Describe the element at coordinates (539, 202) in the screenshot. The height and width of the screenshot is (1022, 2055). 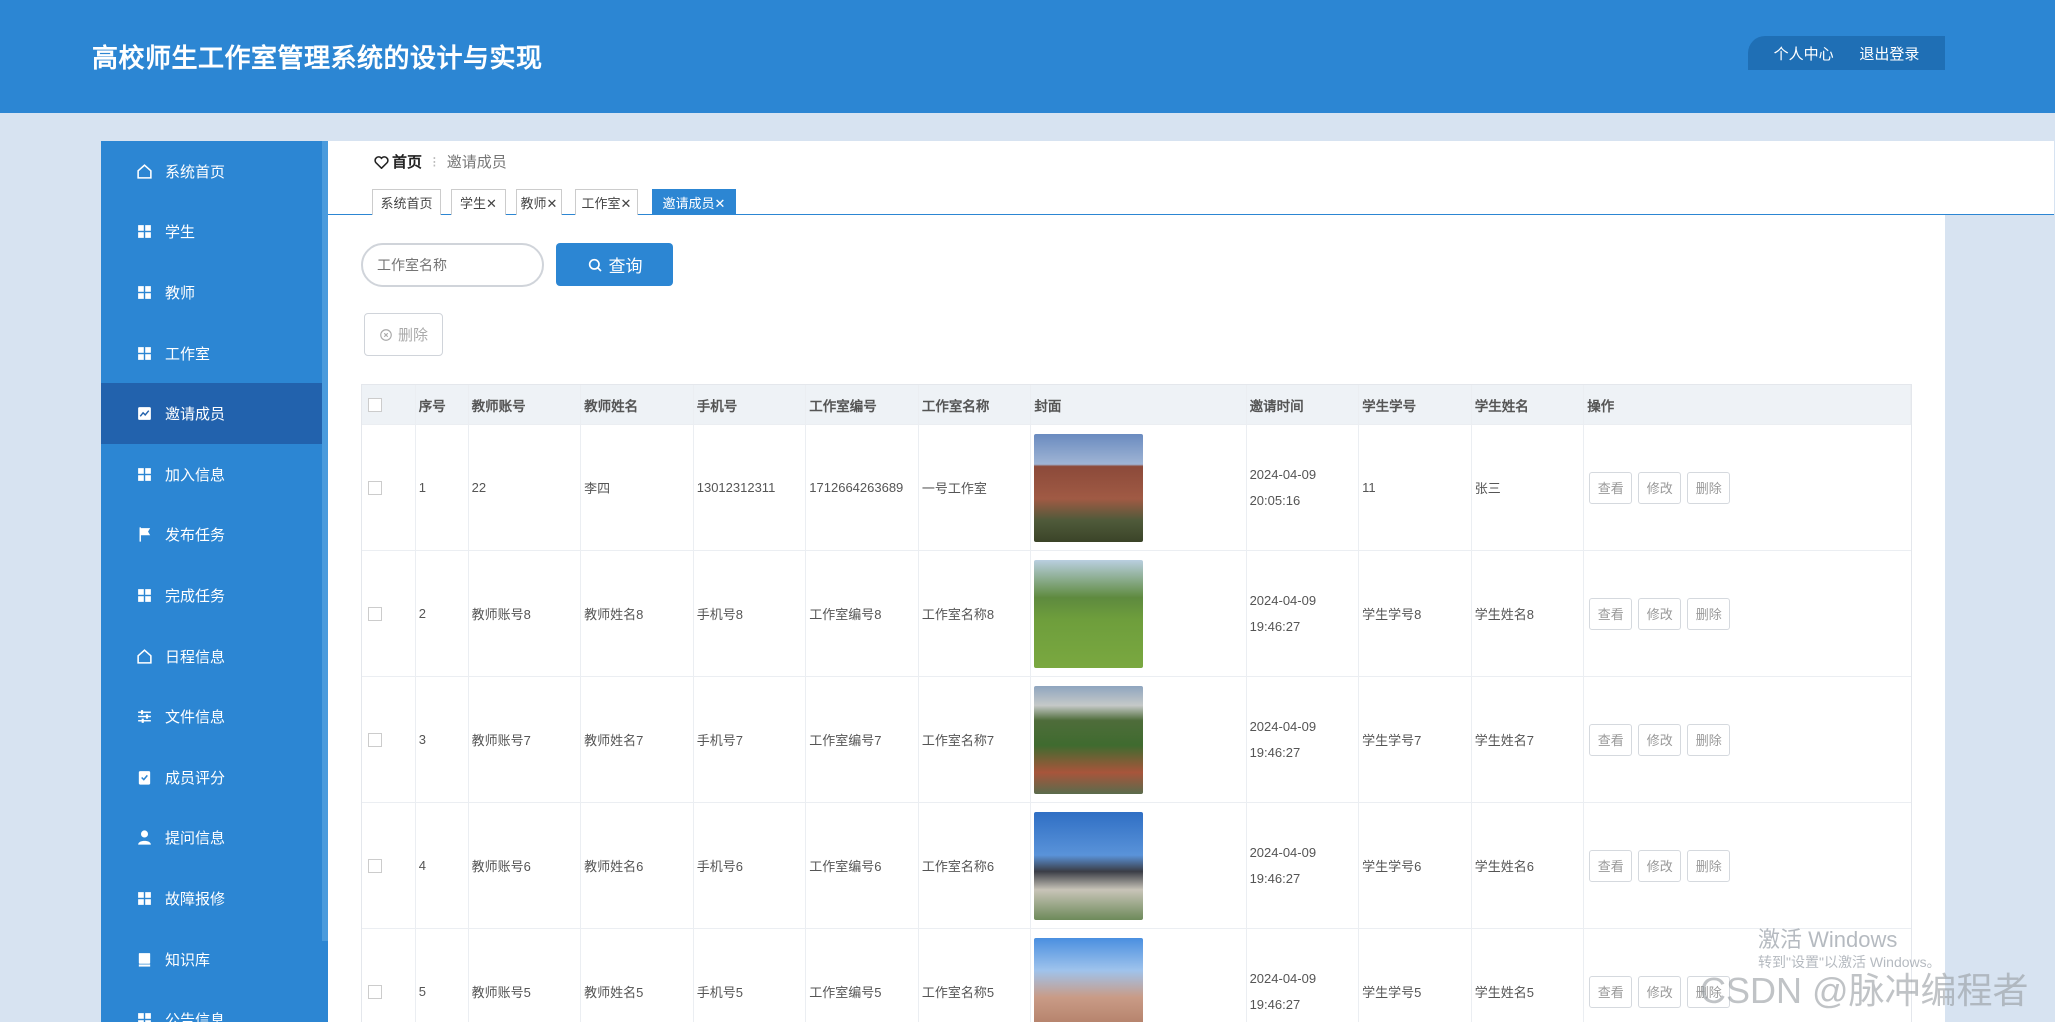
I see `tab-teacher: 教师✕` at that location.